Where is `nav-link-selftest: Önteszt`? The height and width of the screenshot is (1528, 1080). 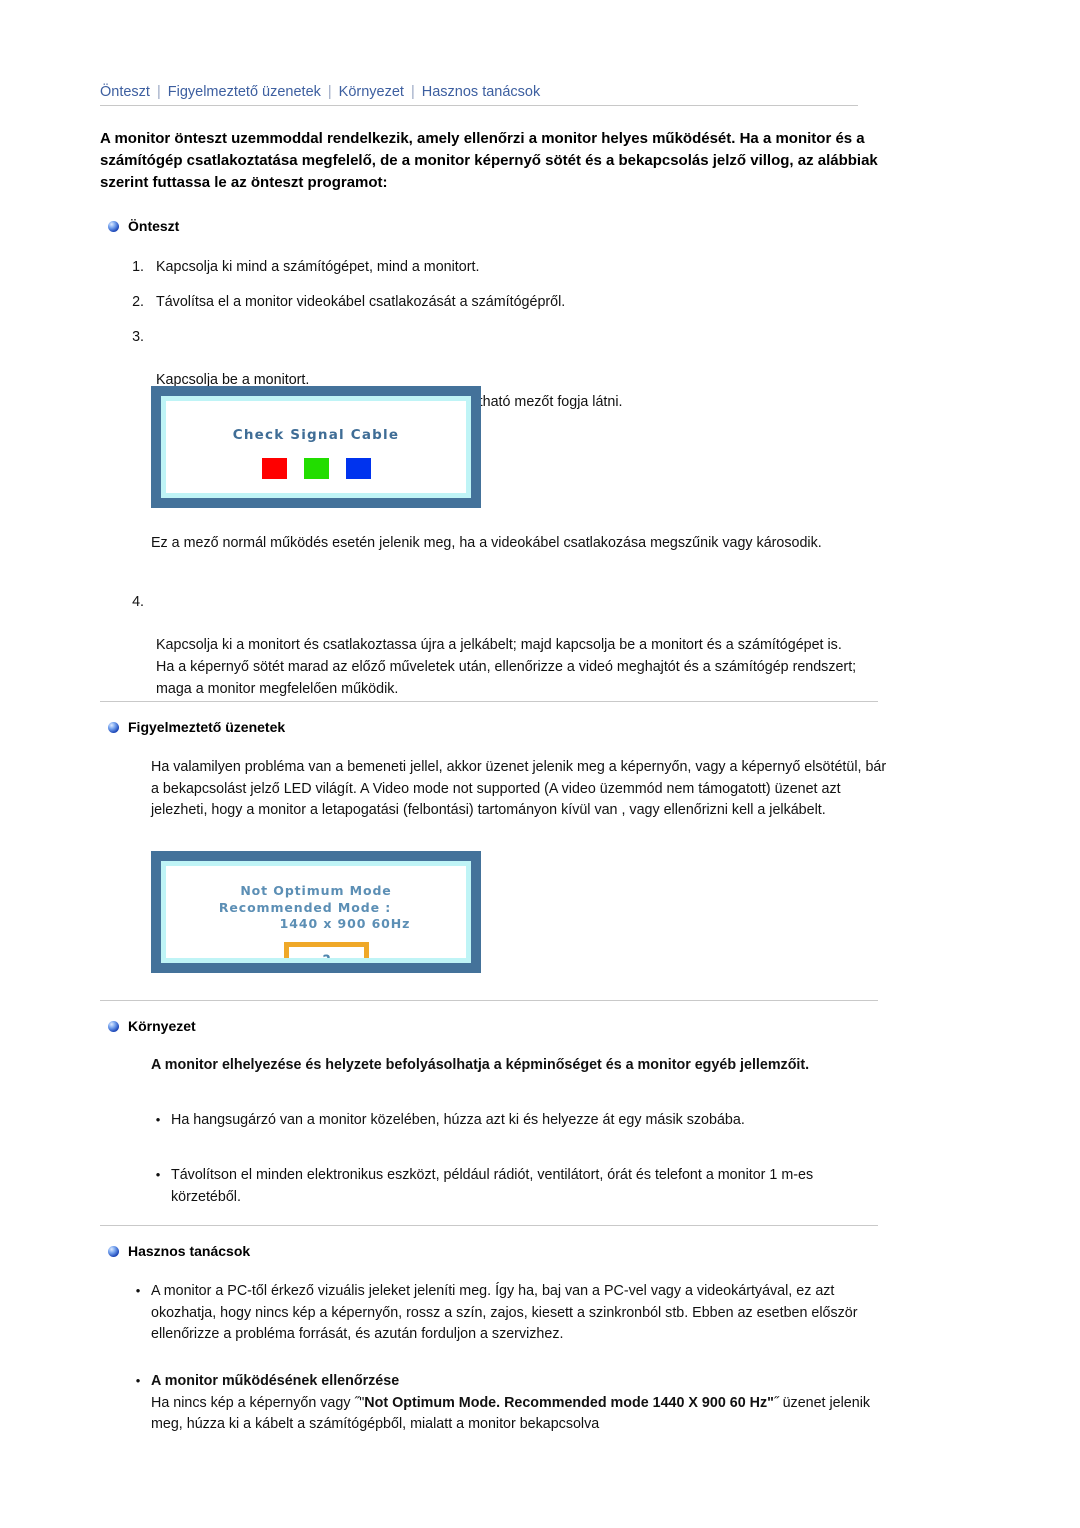
nav-link-selftest: Önteszt is located at coordinates (125, 92).